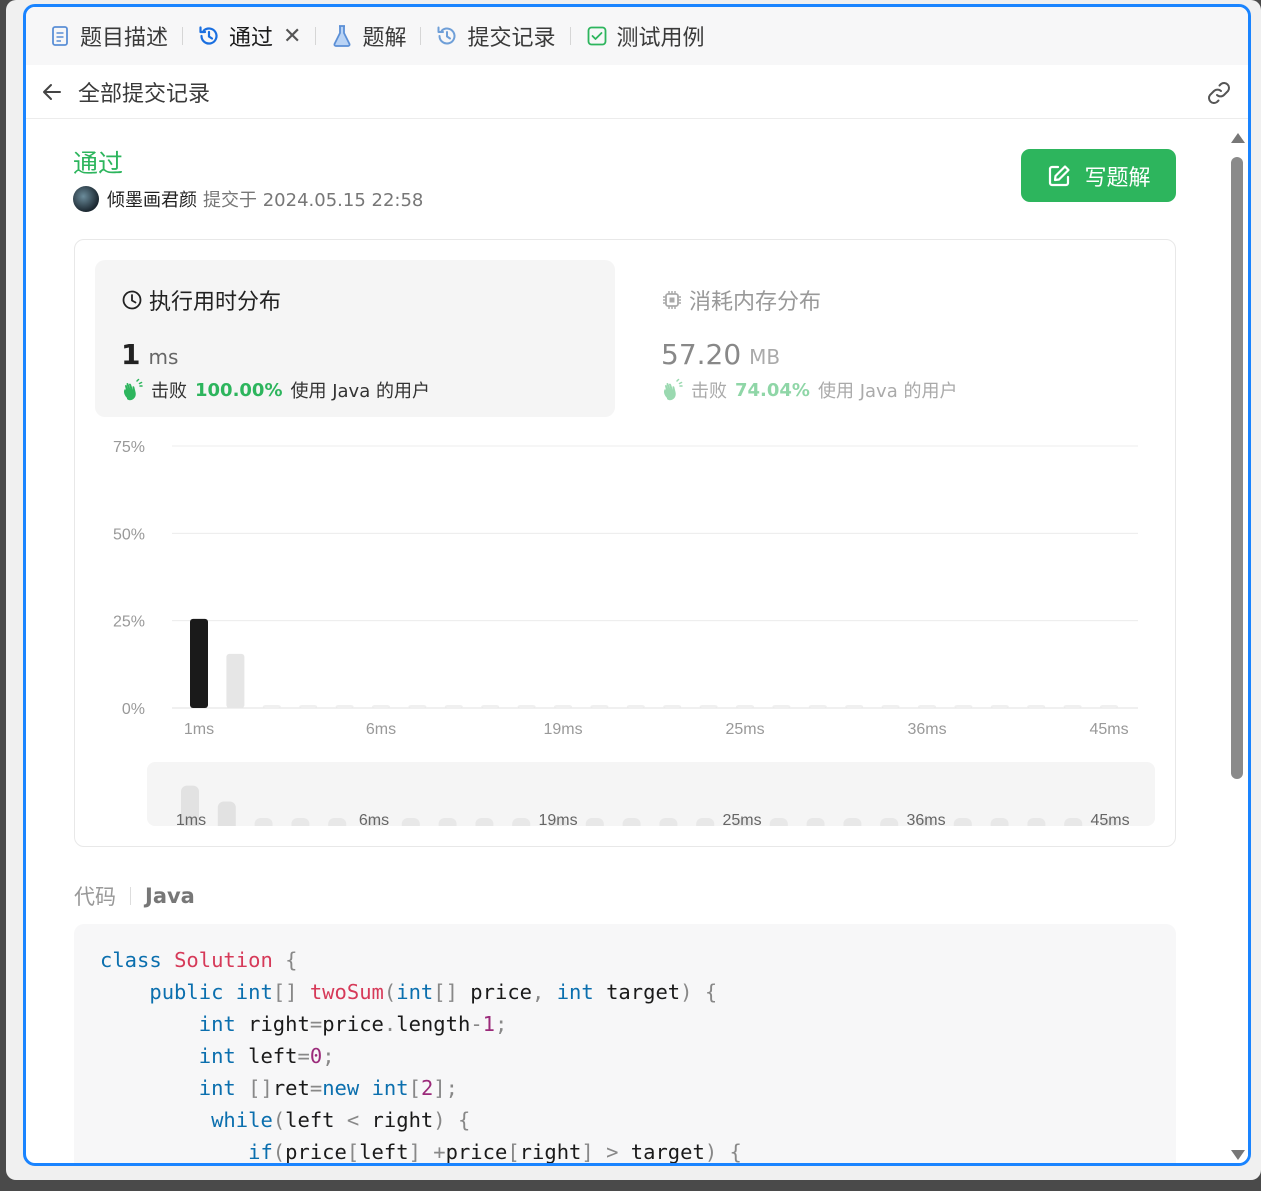 Image resolution: width=1261 pixels, height=1191 pixels. Describe the element at coordinates (384, 38) in the screenshot. I see `tab-label: 题解` at that location.